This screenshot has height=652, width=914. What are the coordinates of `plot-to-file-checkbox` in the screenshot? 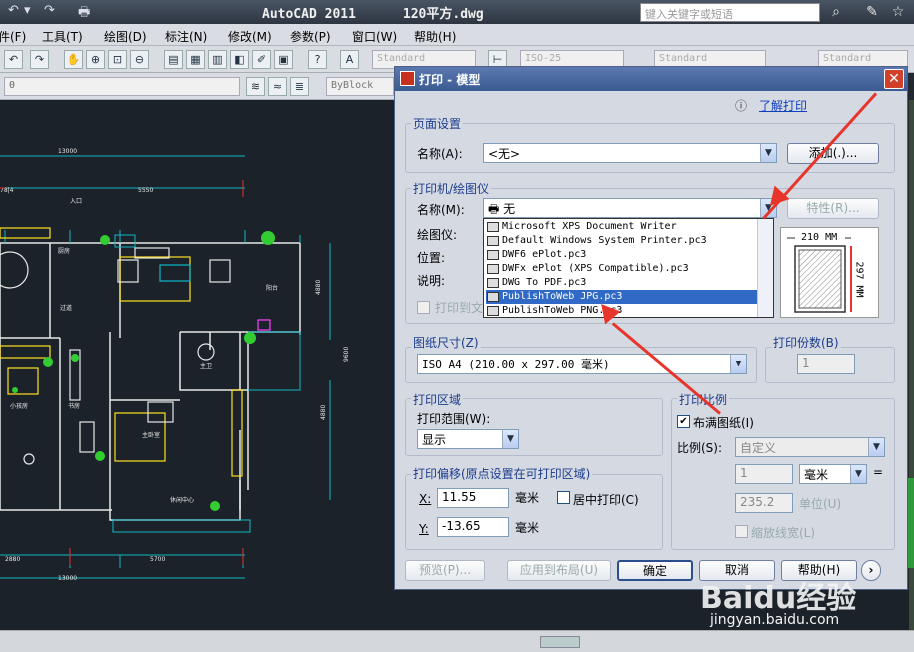 It's located at (423, 307).